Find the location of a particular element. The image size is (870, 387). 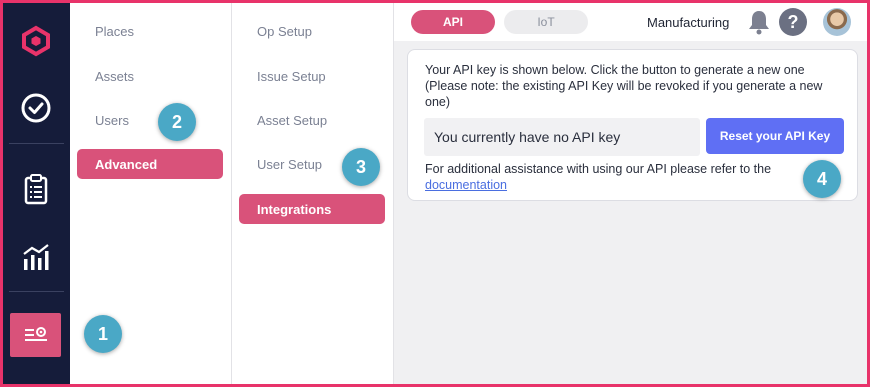

bell-icon is located at coordinates (759, 22).